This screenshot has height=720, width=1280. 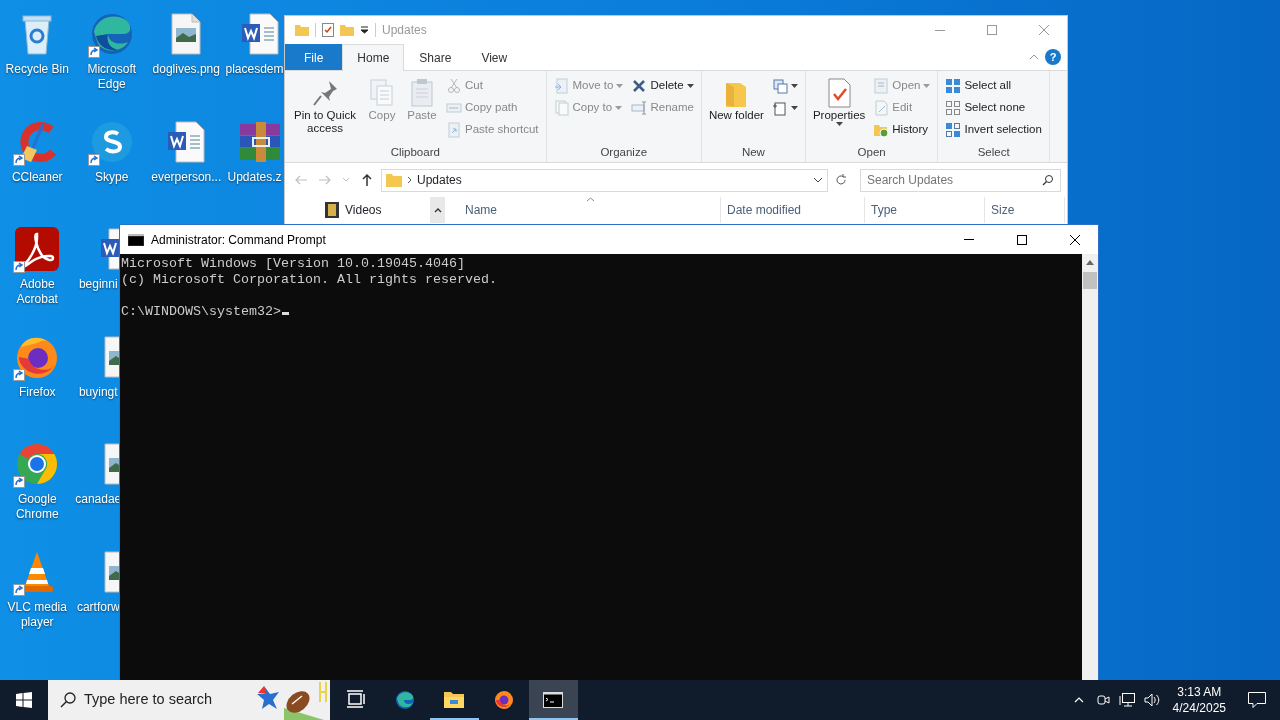 I want to click on desktop-icon-label: placesdem, so click(x=254, y=69).